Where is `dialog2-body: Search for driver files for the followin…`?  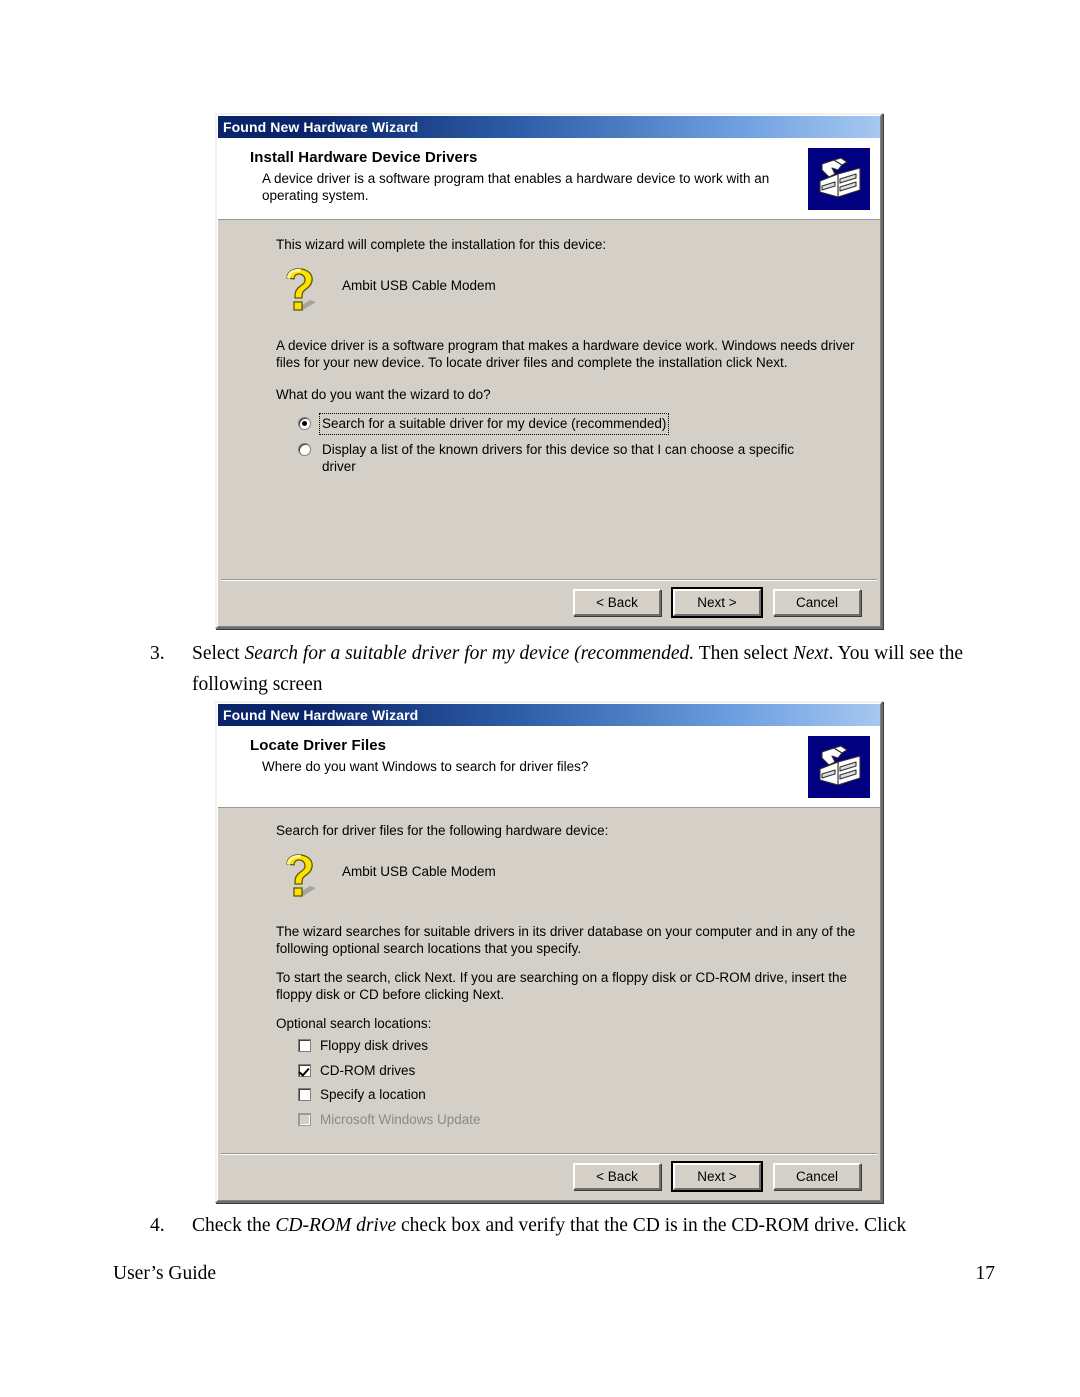 dialog2-body: Search for driver files for the followin… is located at coordinates (549, 974).